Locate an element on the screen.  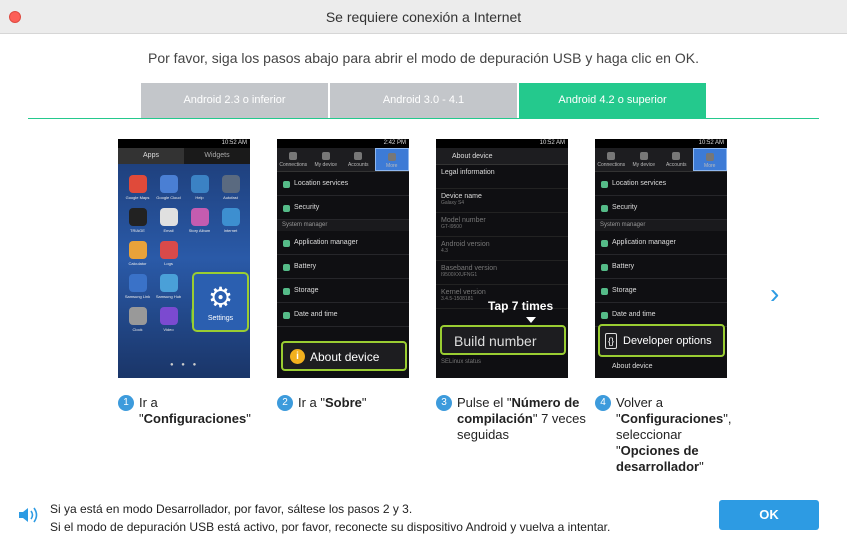
app-label: Help is located at coordinates (199, 197).